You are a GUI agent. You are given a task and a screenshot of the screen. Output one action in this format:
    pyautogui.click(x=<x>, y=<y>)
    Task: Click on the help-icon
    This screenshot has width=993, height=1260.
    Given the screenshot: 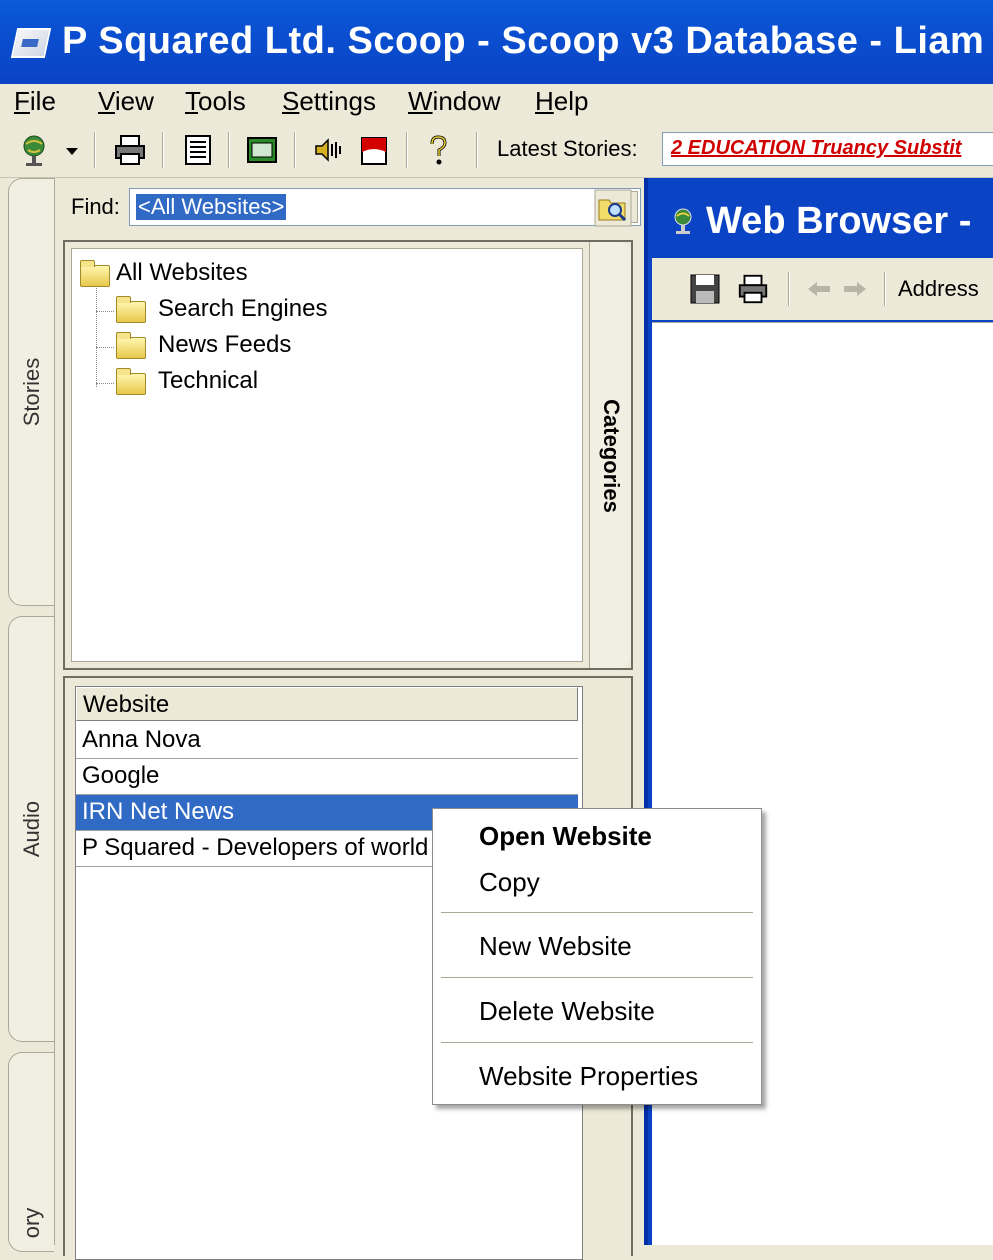 What is the action you would take?
    pyautogui.click(x=438, y=150)
    